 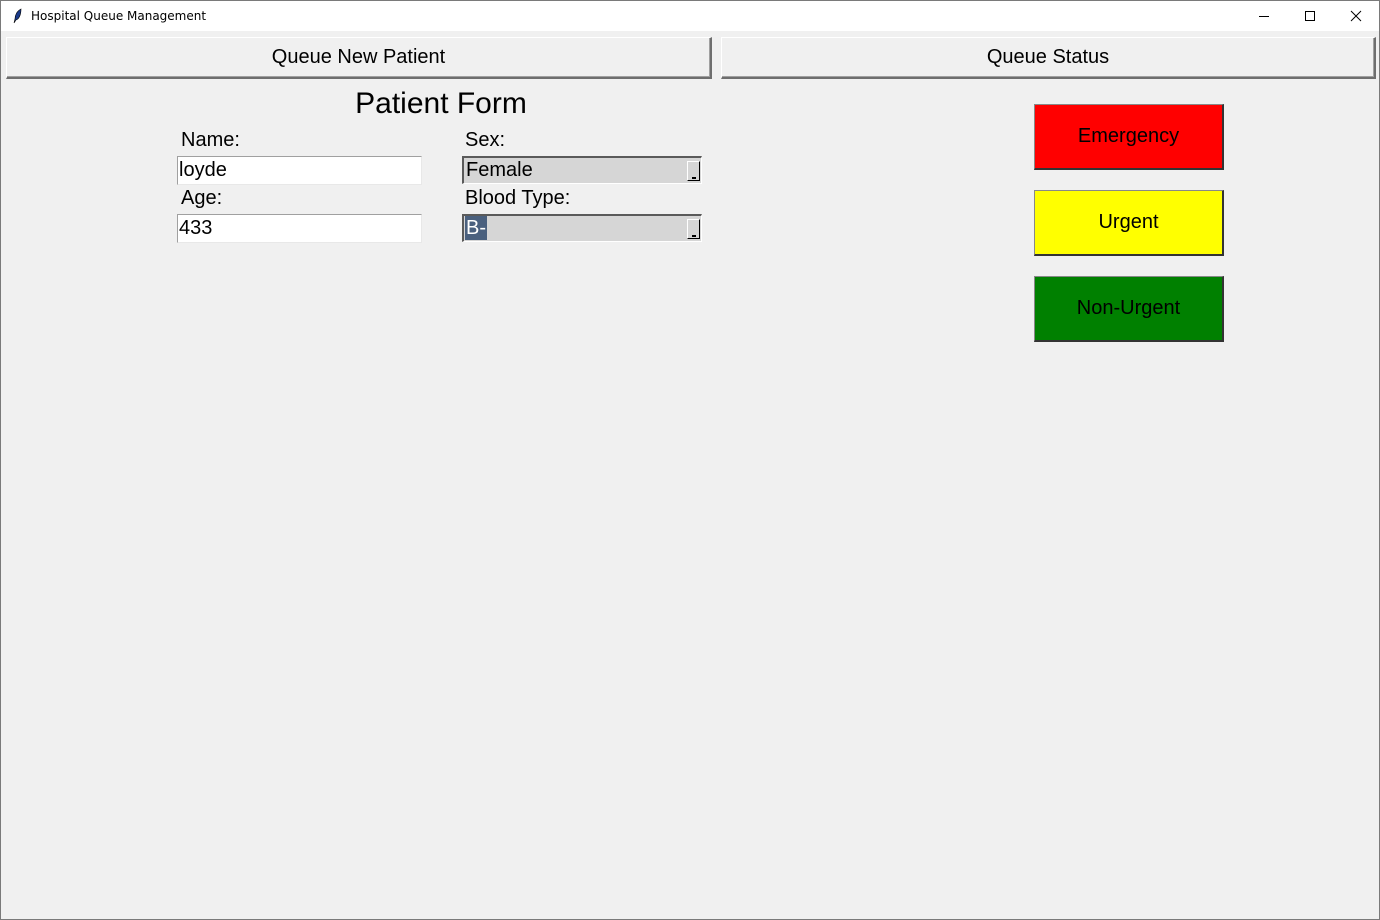 I want to click on minimize-icon, so click(x=1264, y=16).